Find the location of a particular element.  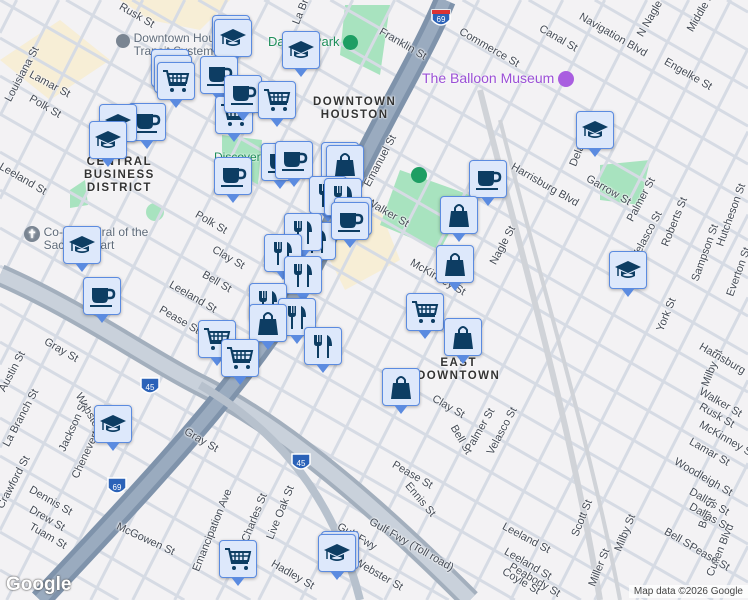

church-icon: ✝ is located at coordinates (32, 234).